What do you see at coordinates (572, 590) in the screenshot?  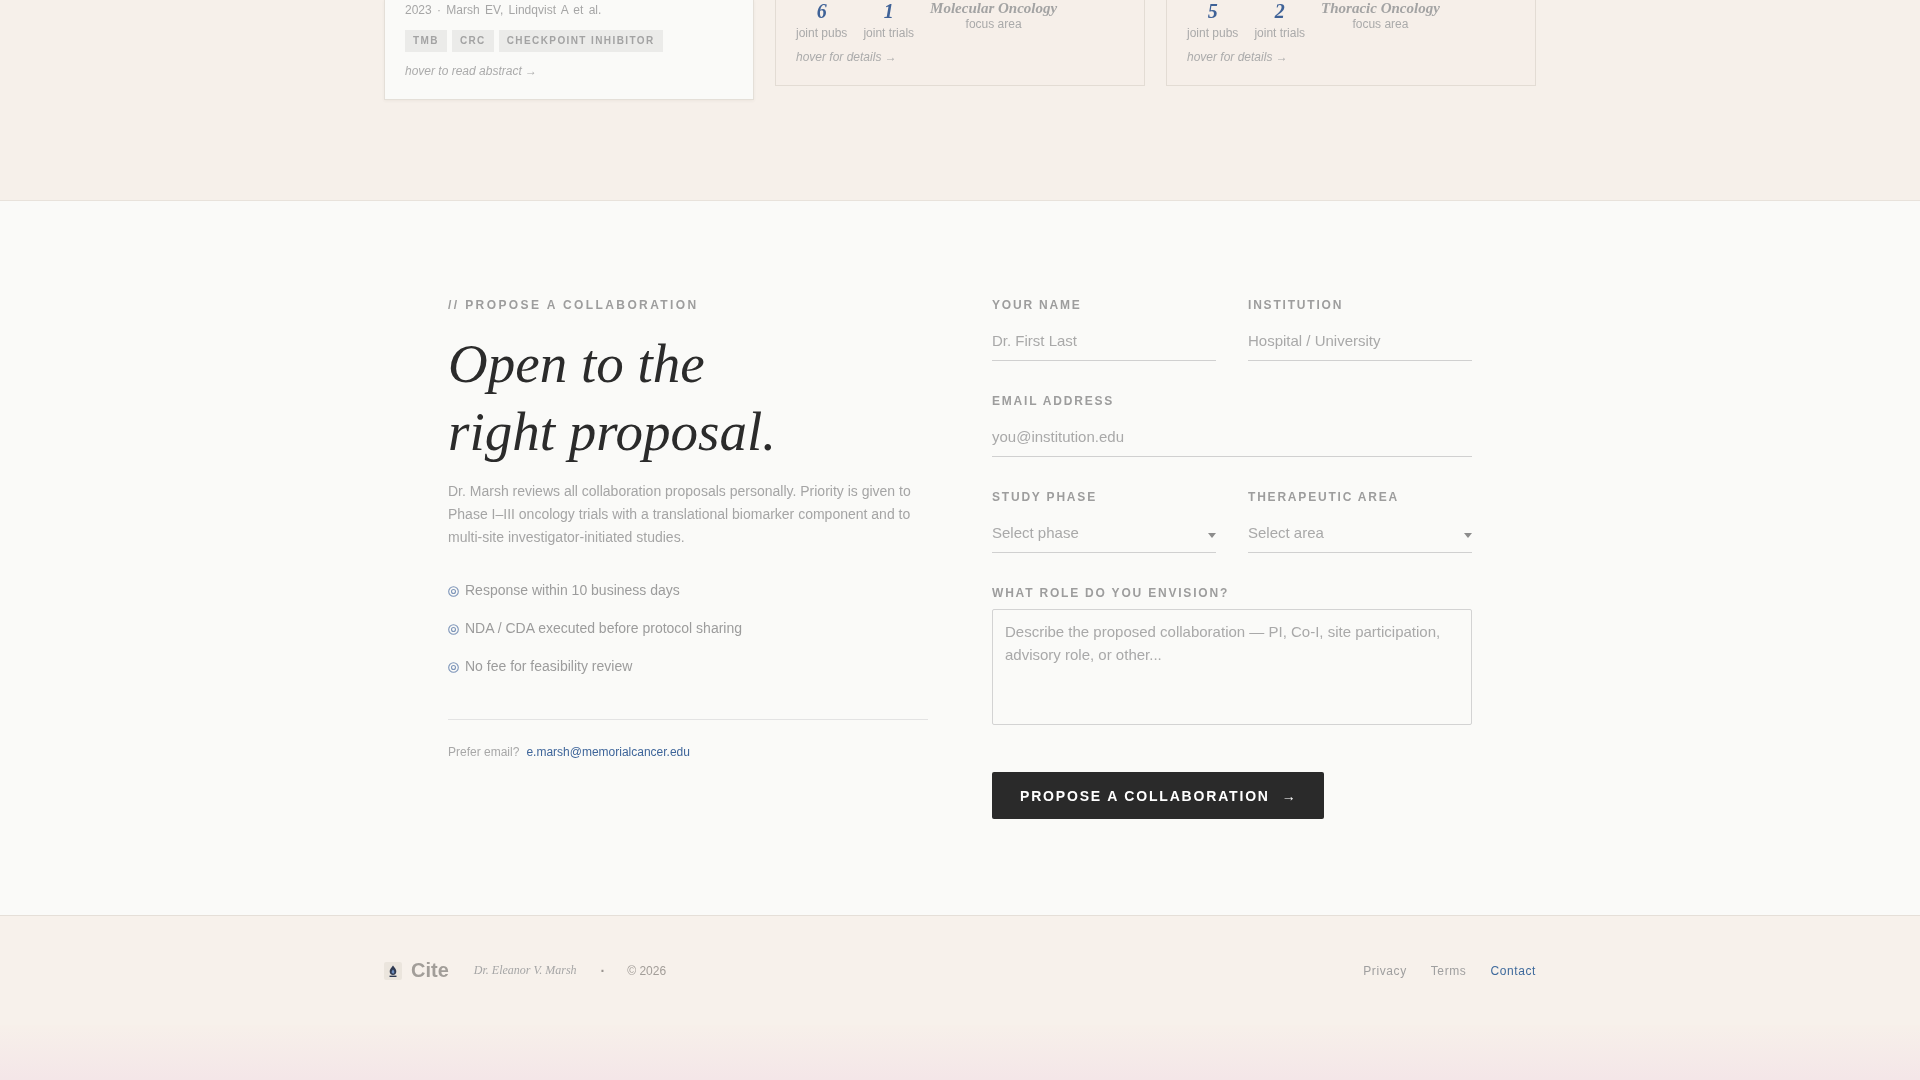 I see `benefit-text: Response within 10 business days` at bounding box center [572, 590].